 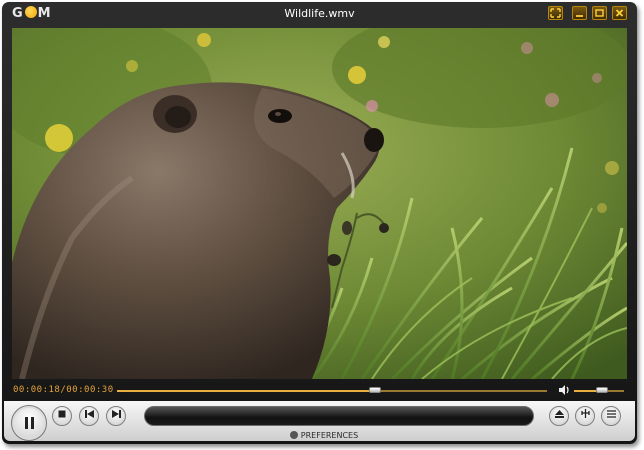 I want to click on seek-bar-progress, so click(x=246, y=391).